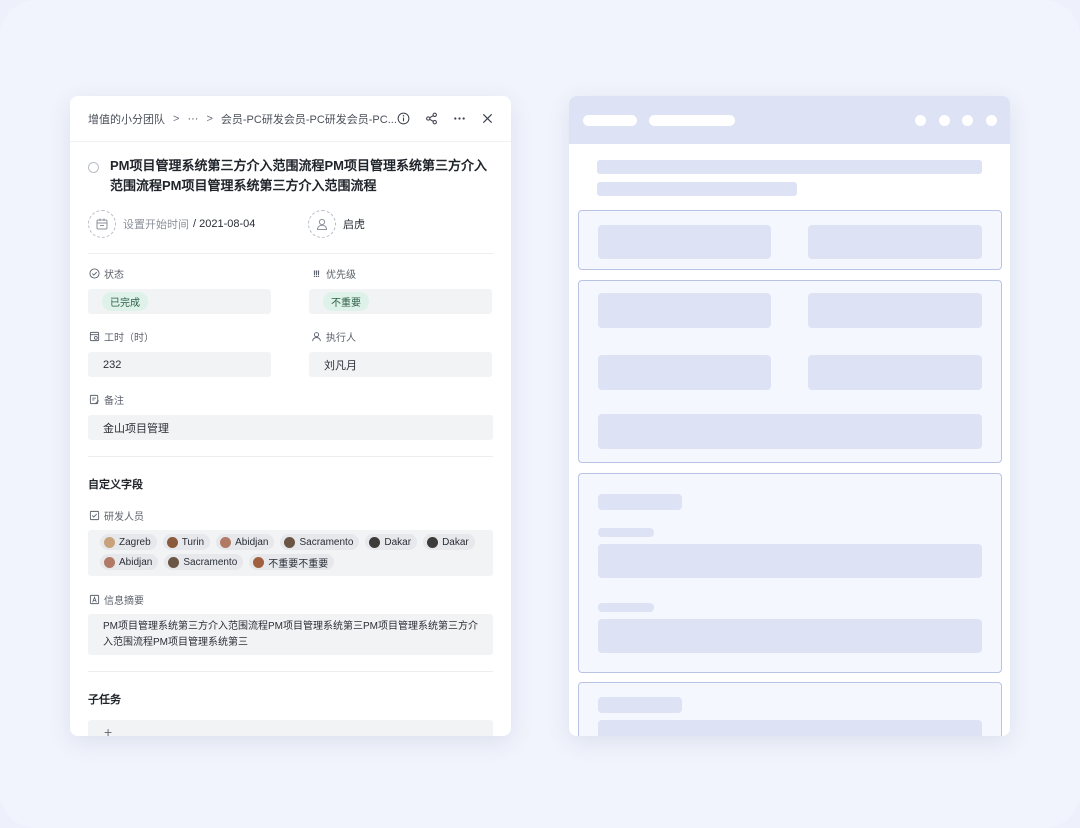 The image size is (1080, 828). I want to click on breadcrumb-item-ellipsis: ···, so click(192, 119).